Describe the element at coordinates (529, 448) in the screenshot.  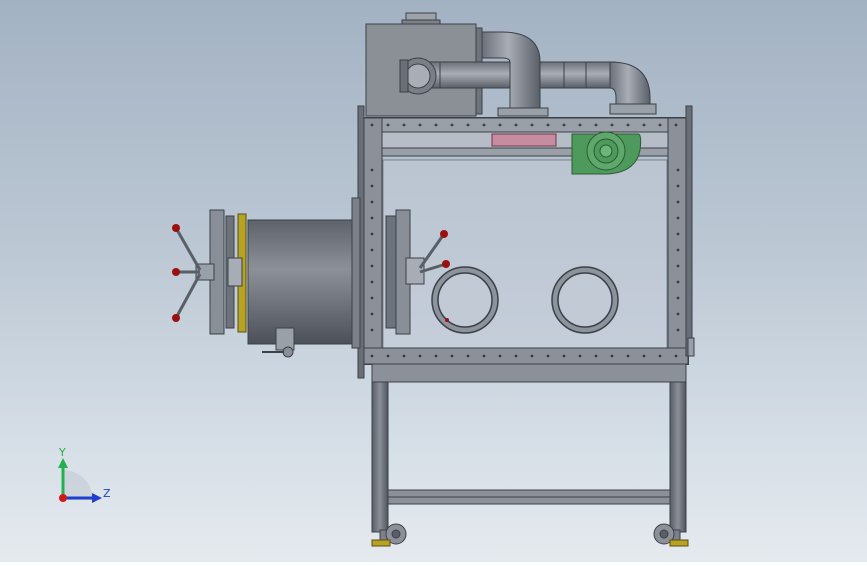
I see `support-stand` at that location.